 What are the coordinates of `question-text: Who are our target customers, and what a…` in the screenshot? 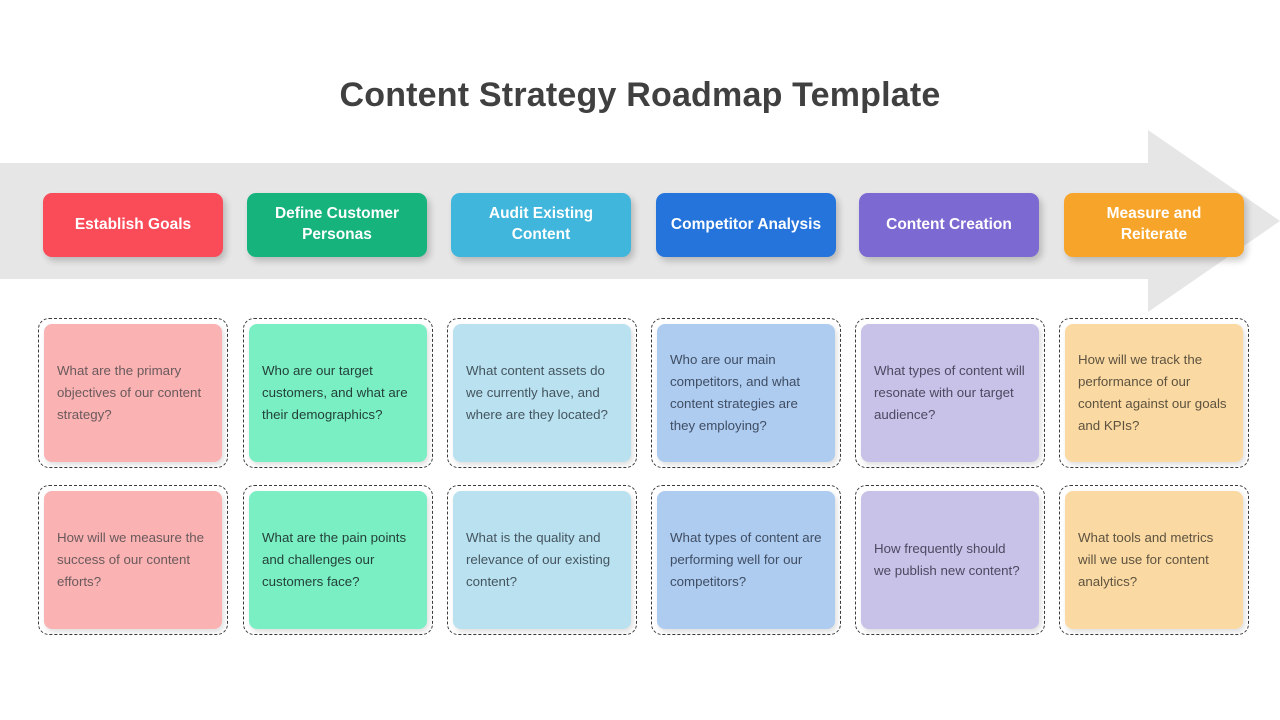 It's located at (335, 392).